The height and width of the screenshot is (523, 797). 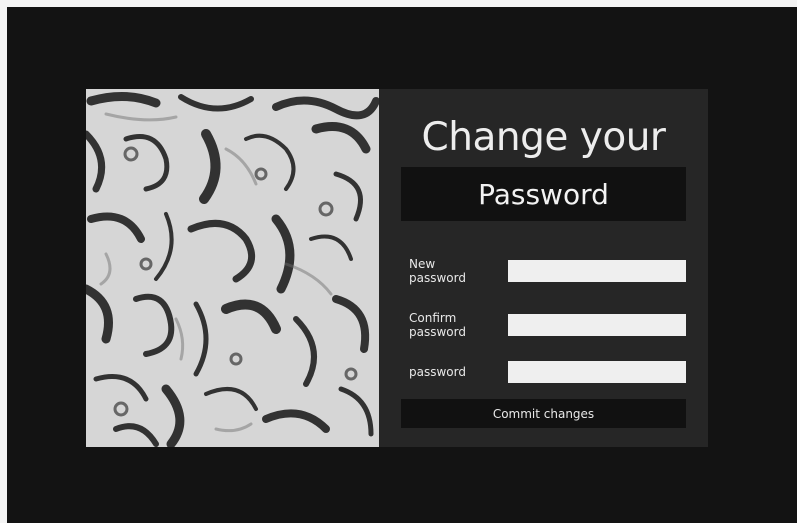 I want to click on page-title: Change your, so click(x=543, y=137).